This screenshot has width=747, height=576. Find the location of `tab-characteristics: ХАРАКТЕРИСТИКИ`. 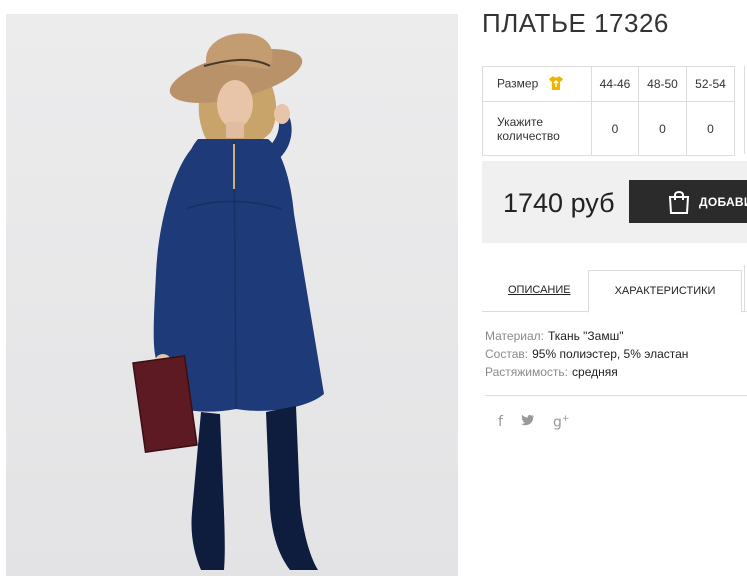

tab-characteristics: ХАРАКТЕРИСТИКИ is located at coordinates (665, 291).